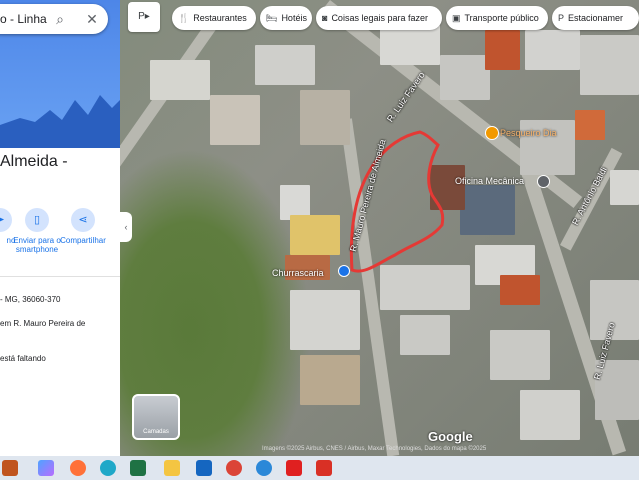  Describe the element at coordinates (83, 240) in the screenshot. I see `action-label: Compartilhar` at that location.